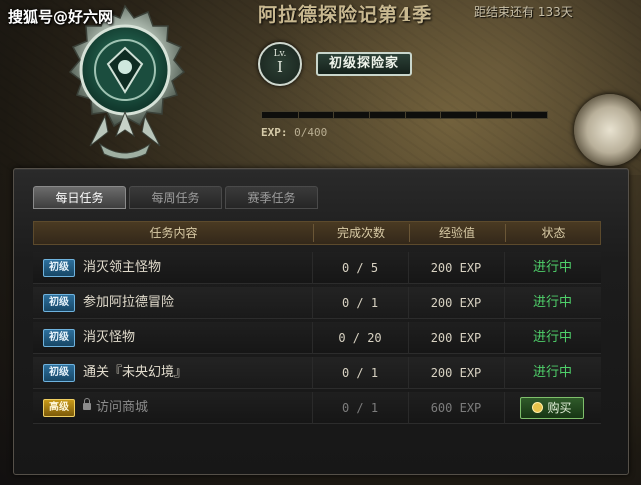 The width and height of the screenshot is (641, 485). I want to click on task-name-text: 访问商城, so click(122, 407).